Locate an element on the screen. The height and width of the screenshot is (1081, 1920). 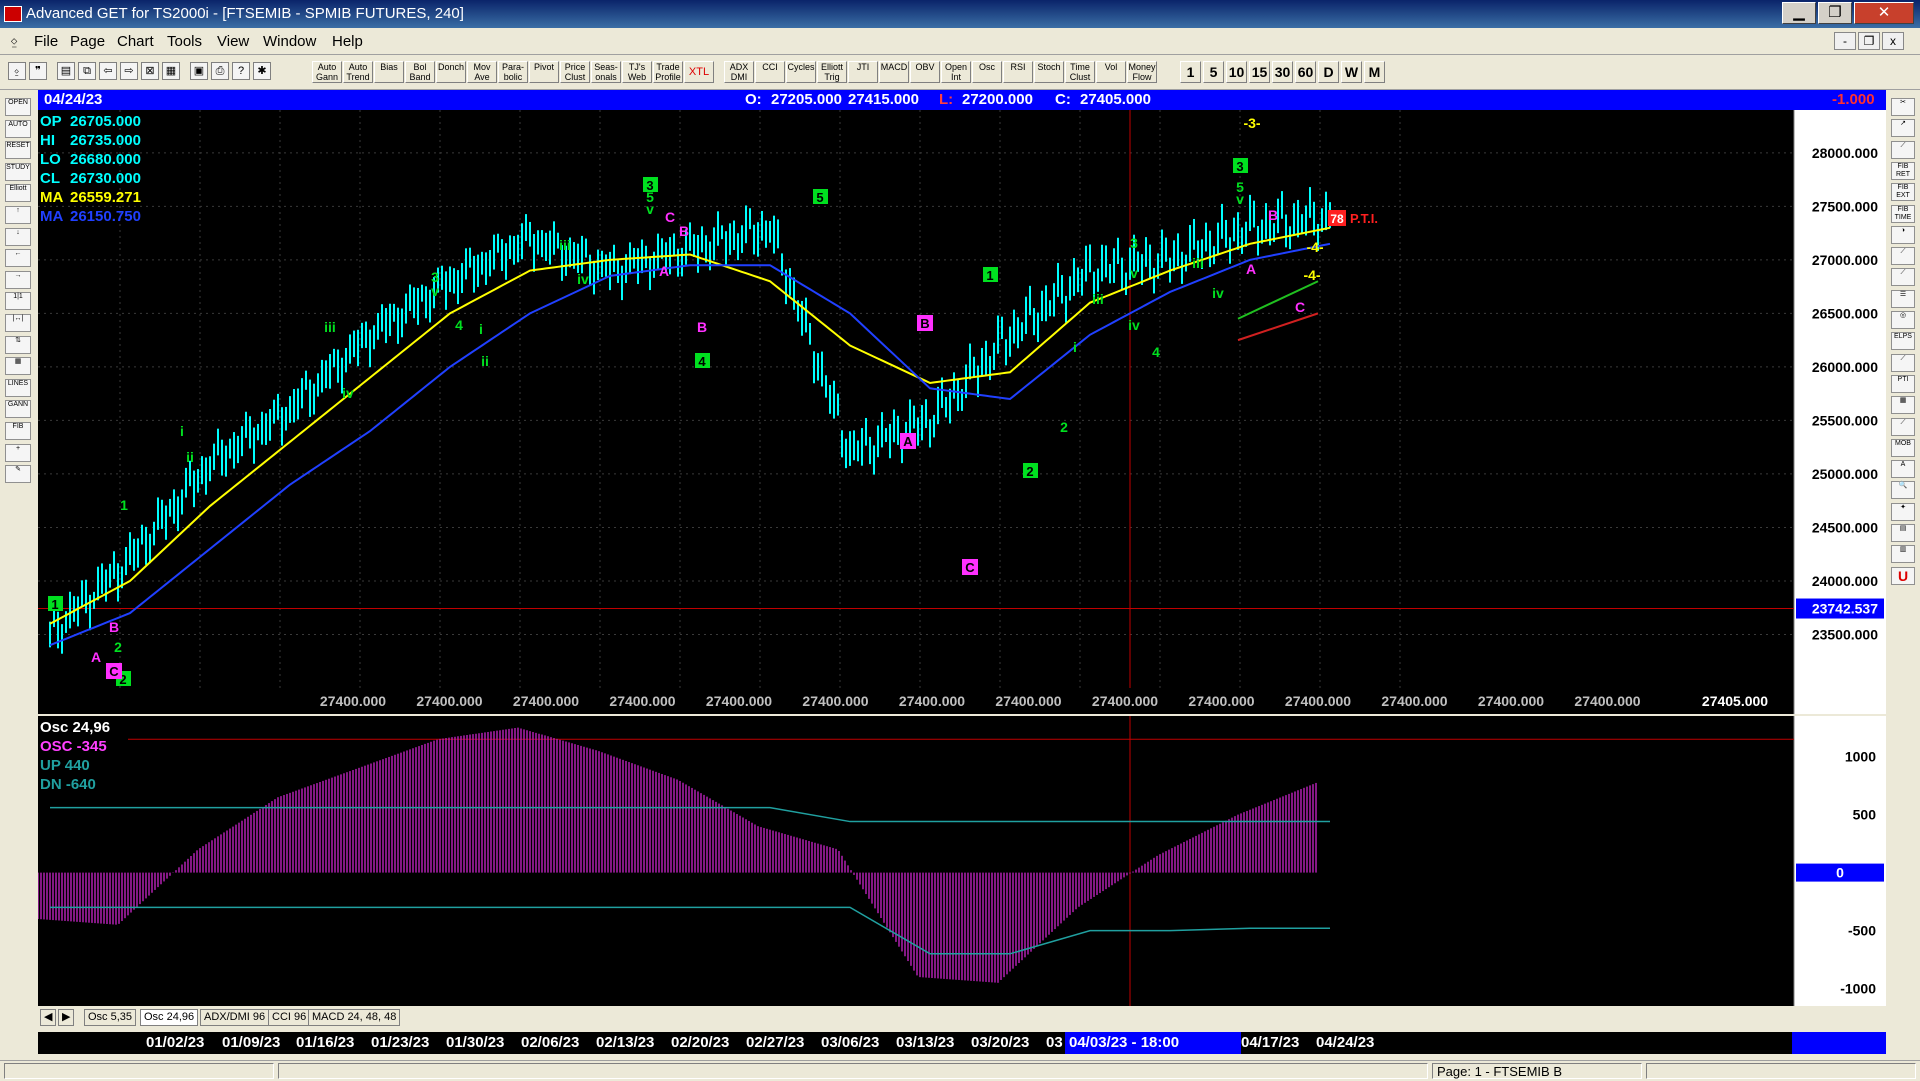
right-tool-button: ◎ is located at coordinates (1903, 320).